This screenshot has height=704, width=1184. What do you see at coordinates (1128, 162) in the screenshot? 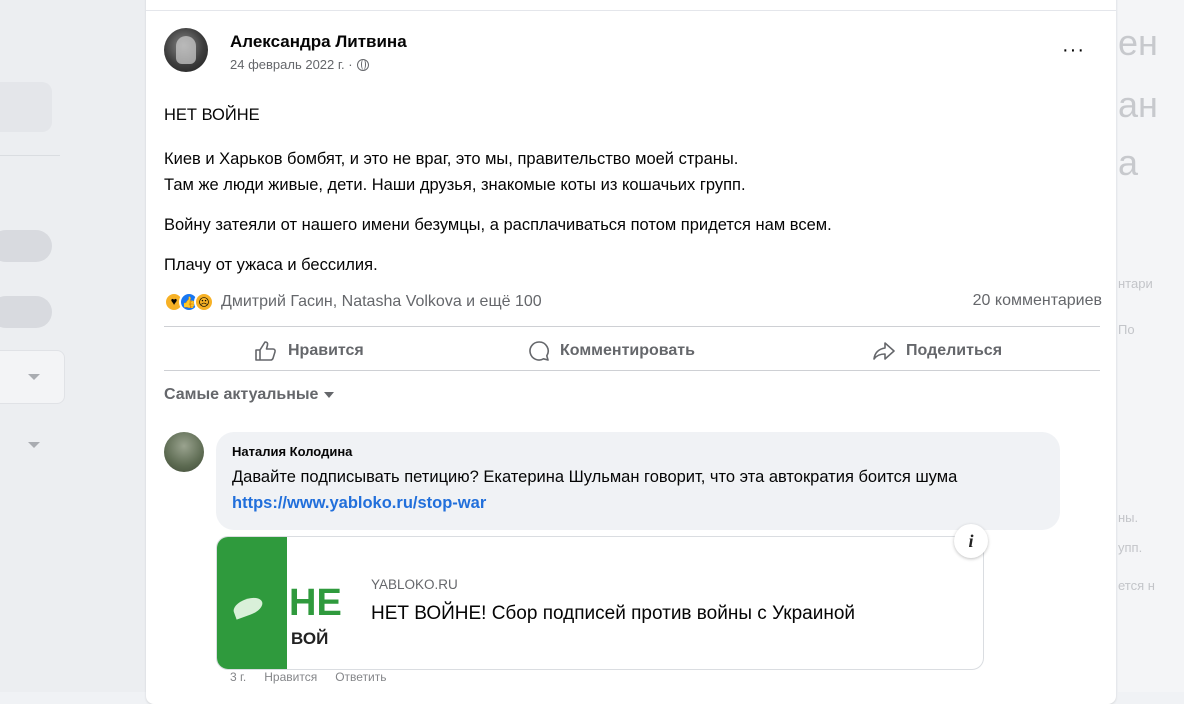
I see `background-text: а` at bounding box center [1128, 162].